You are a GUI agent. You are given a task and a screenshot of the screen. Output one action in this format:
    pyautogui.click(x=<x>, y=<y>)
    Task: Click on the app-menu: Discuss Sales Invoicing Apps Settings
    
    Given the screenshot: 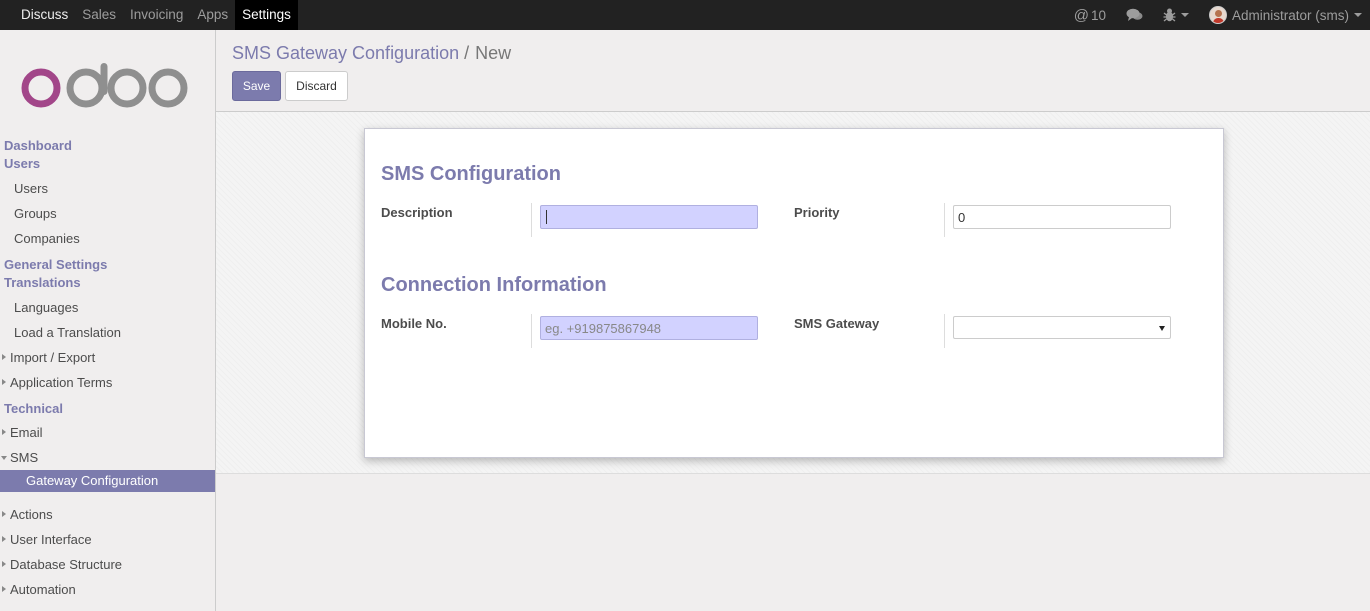 What is the action you would take?
    pyautogui.click(x=156, y=15)
    